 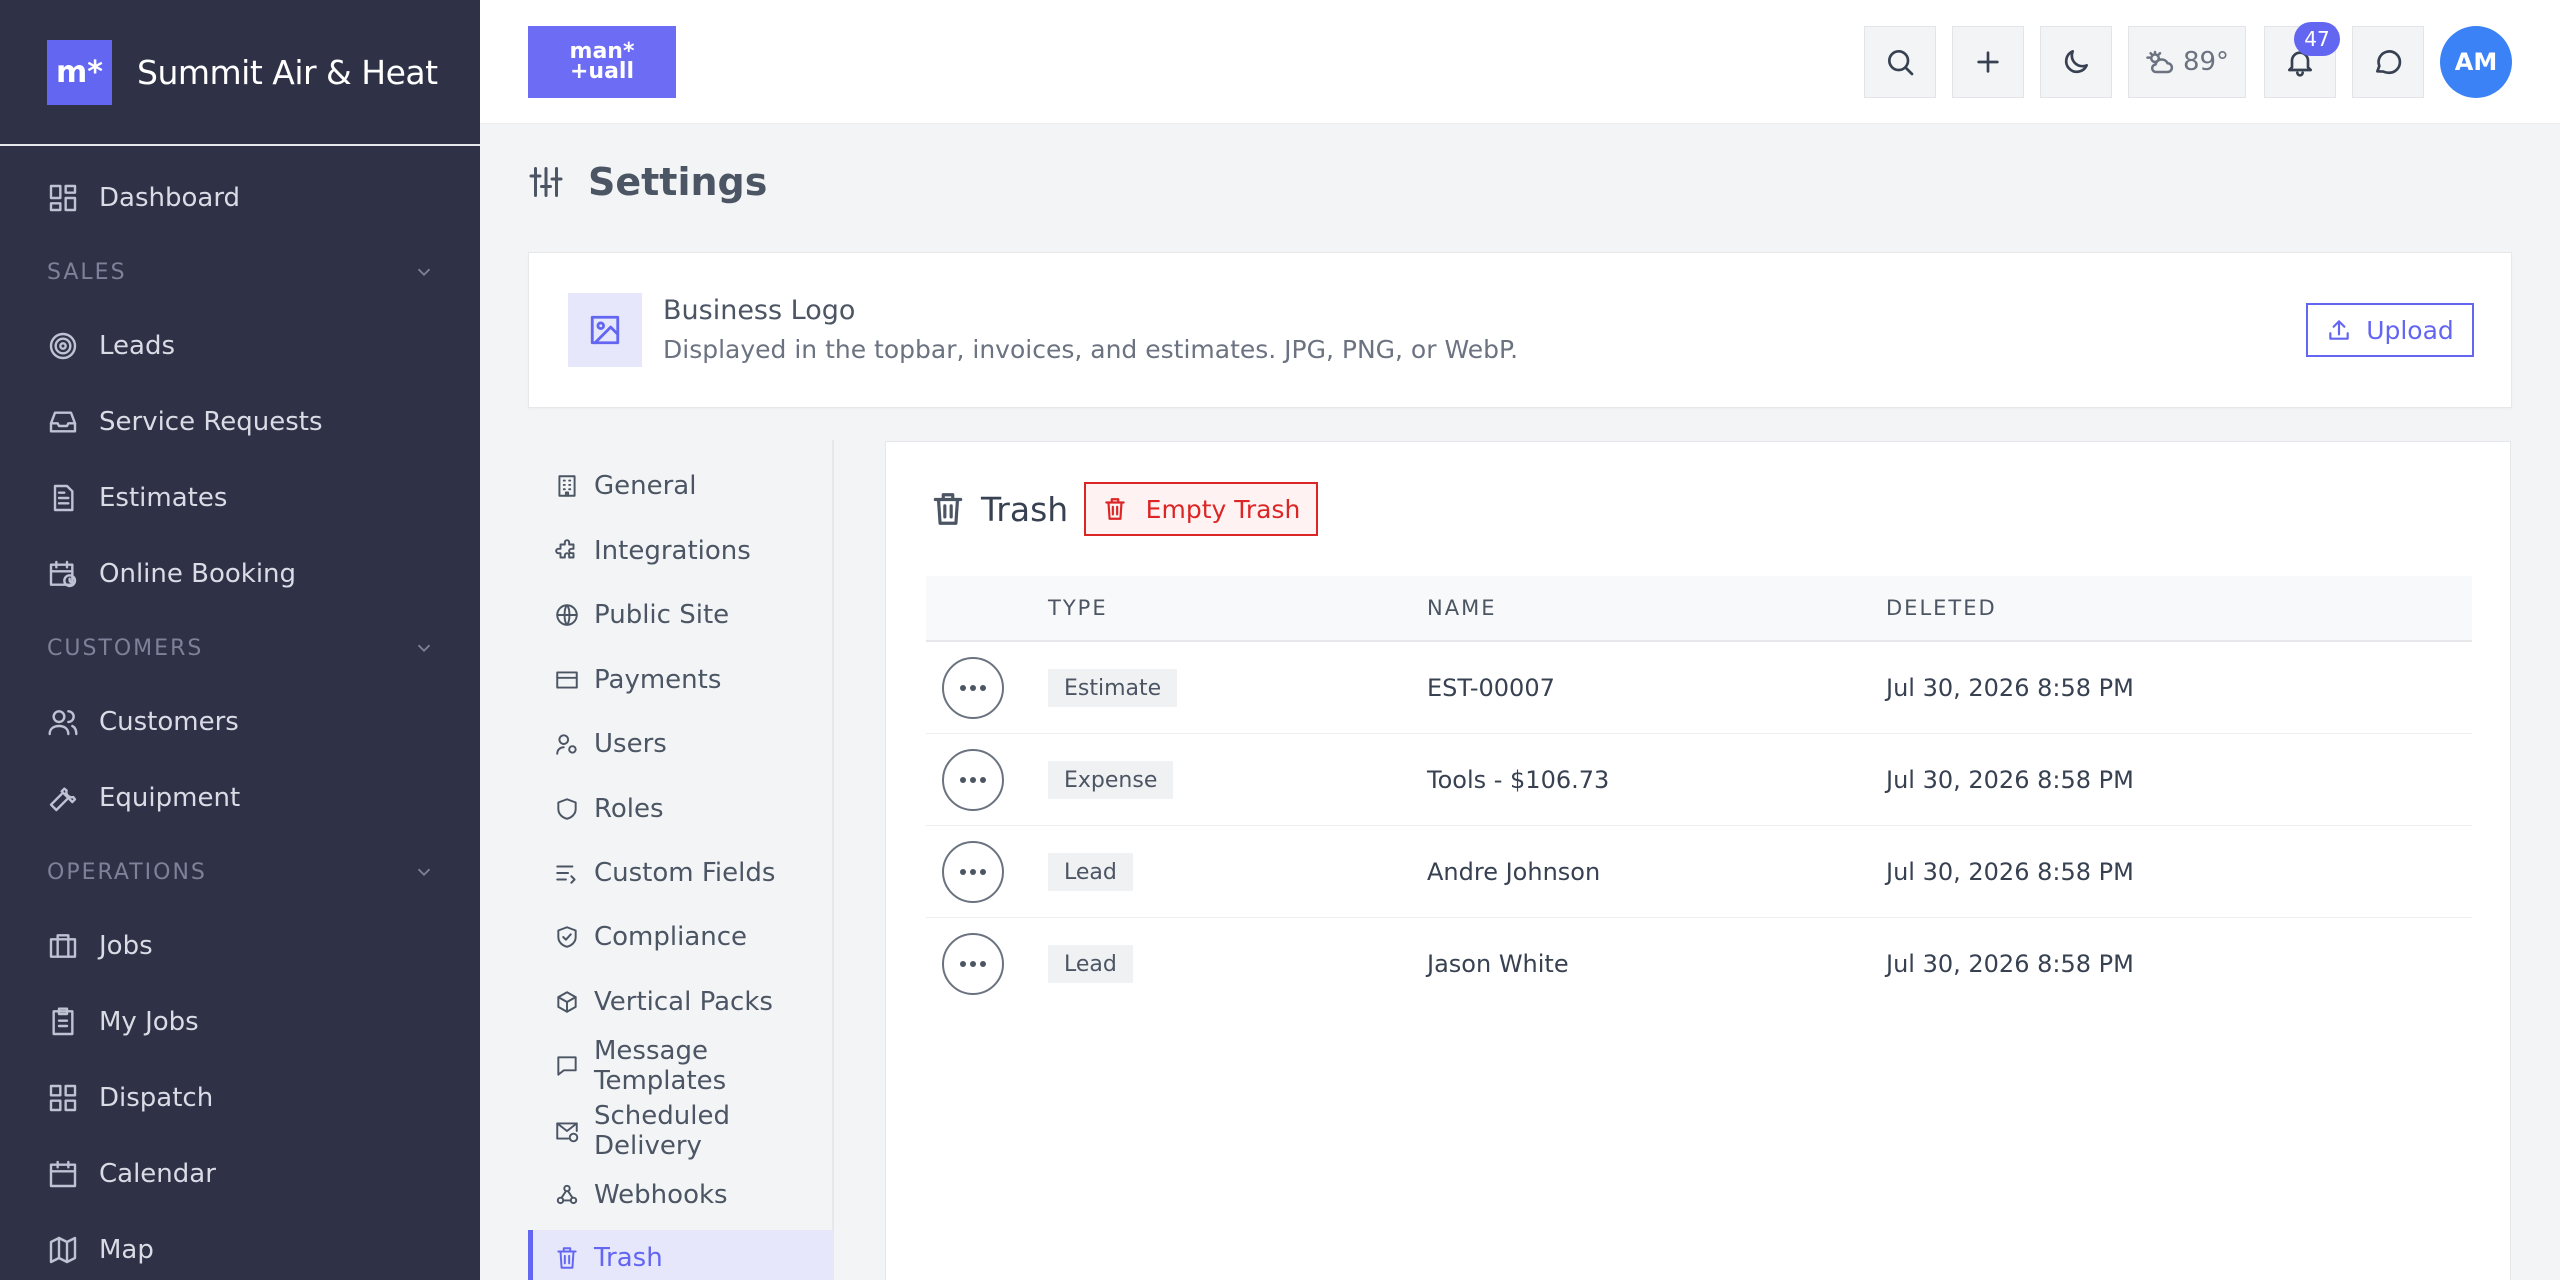 I want to click on calendar-clock-icon, so click(x=63, y=574).